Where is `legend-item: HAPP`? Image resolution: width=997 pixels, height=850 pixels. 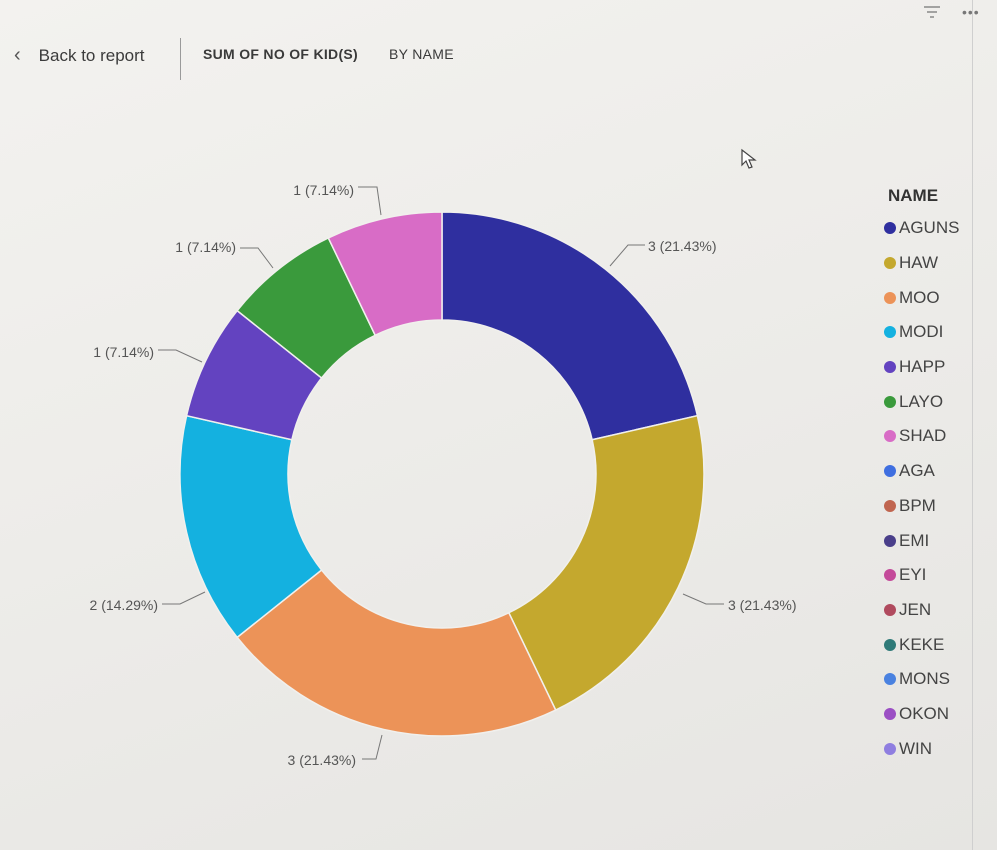
legend-item: HAPP is located at coordinates (921, 367).